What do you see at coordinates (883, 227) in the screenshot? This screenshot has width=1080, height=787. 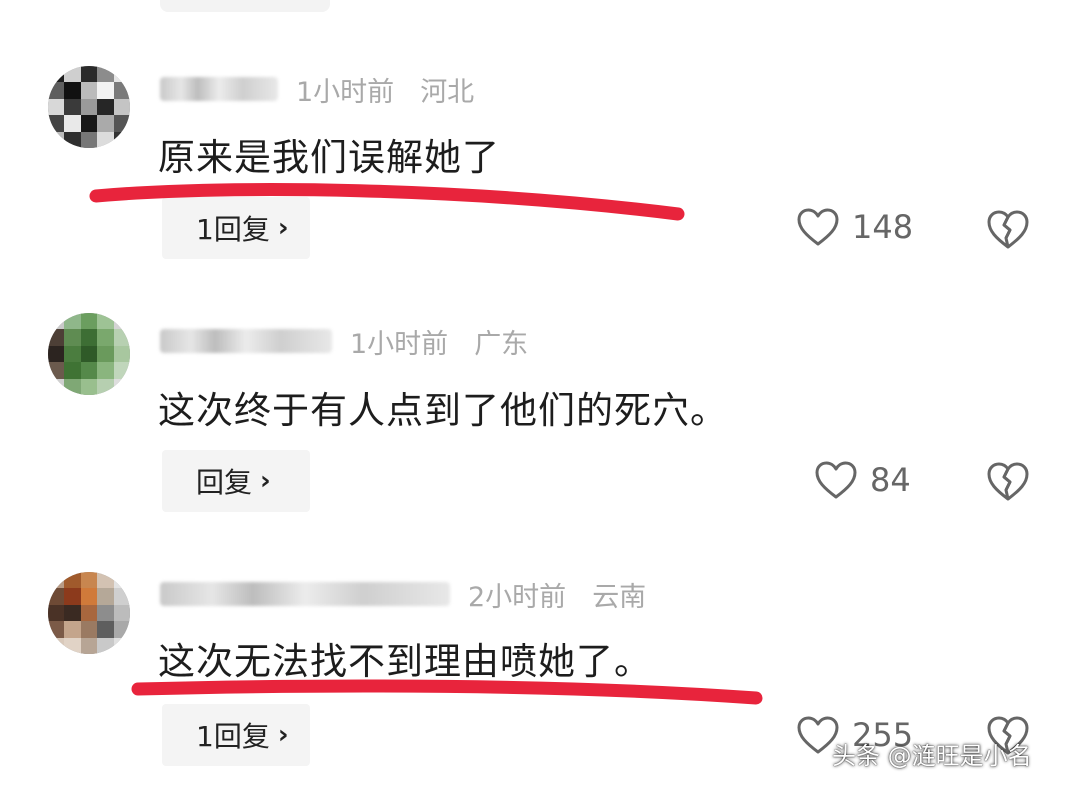 I see `like-count: 148` at bounding box center [883, 227].